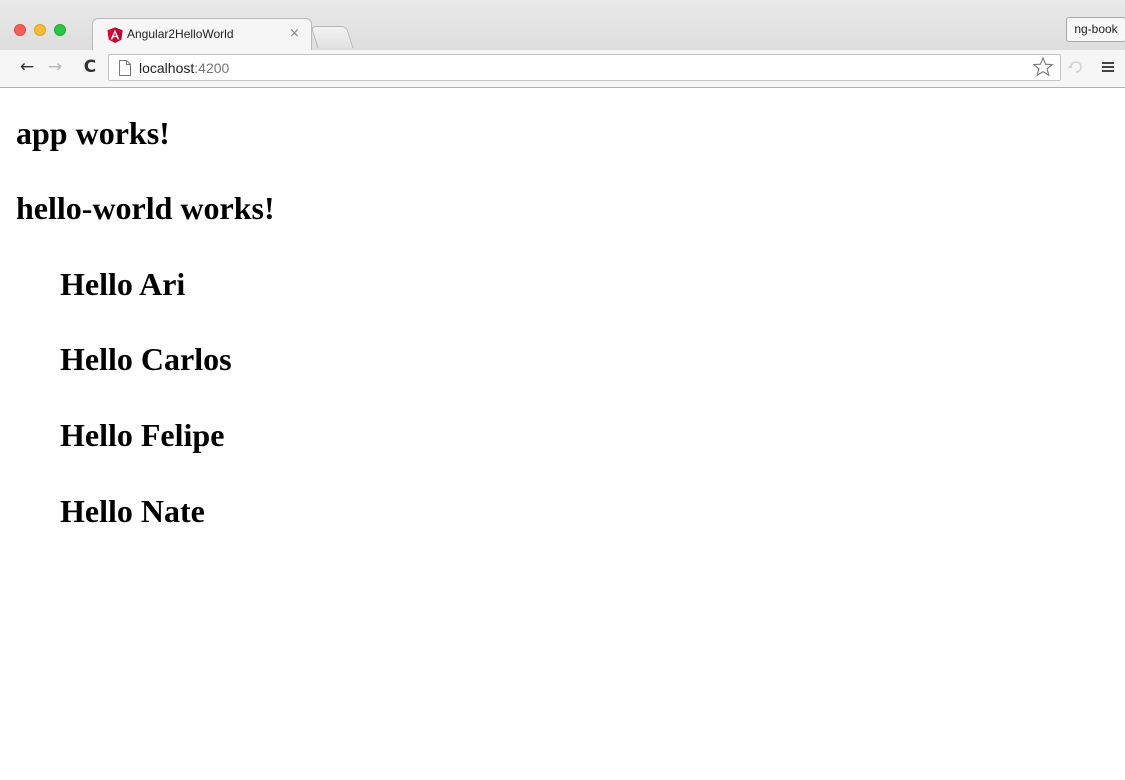 The height and width of the screenshot is (780, 1125). Describe the element at coordinates (55, 67) in the screenshot. I see `forward-arrow-icon: →` at that location.